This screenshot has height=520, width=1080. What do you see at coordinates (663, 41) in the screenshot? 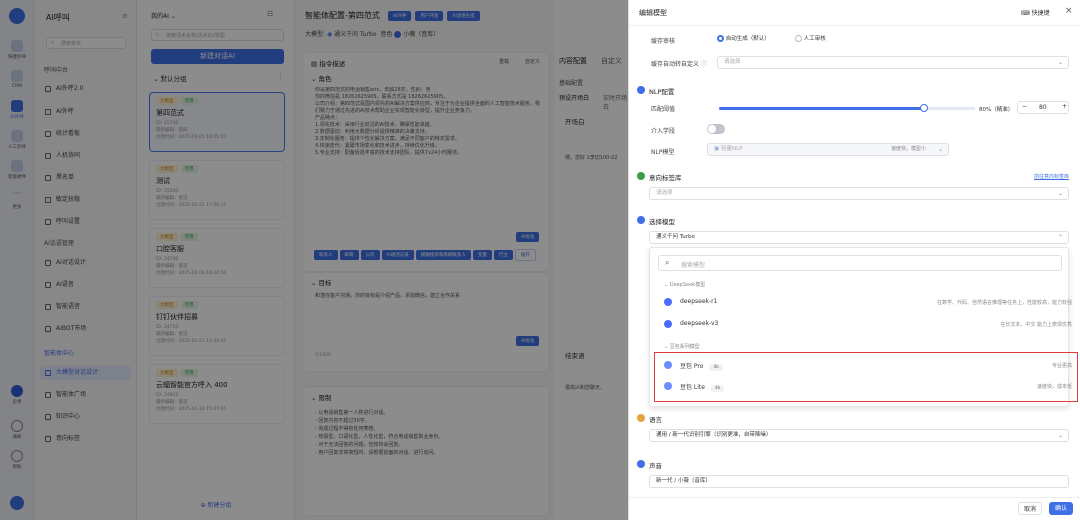
I see `cache-review-label: 缓存审核` at bounding box center [663, 41].